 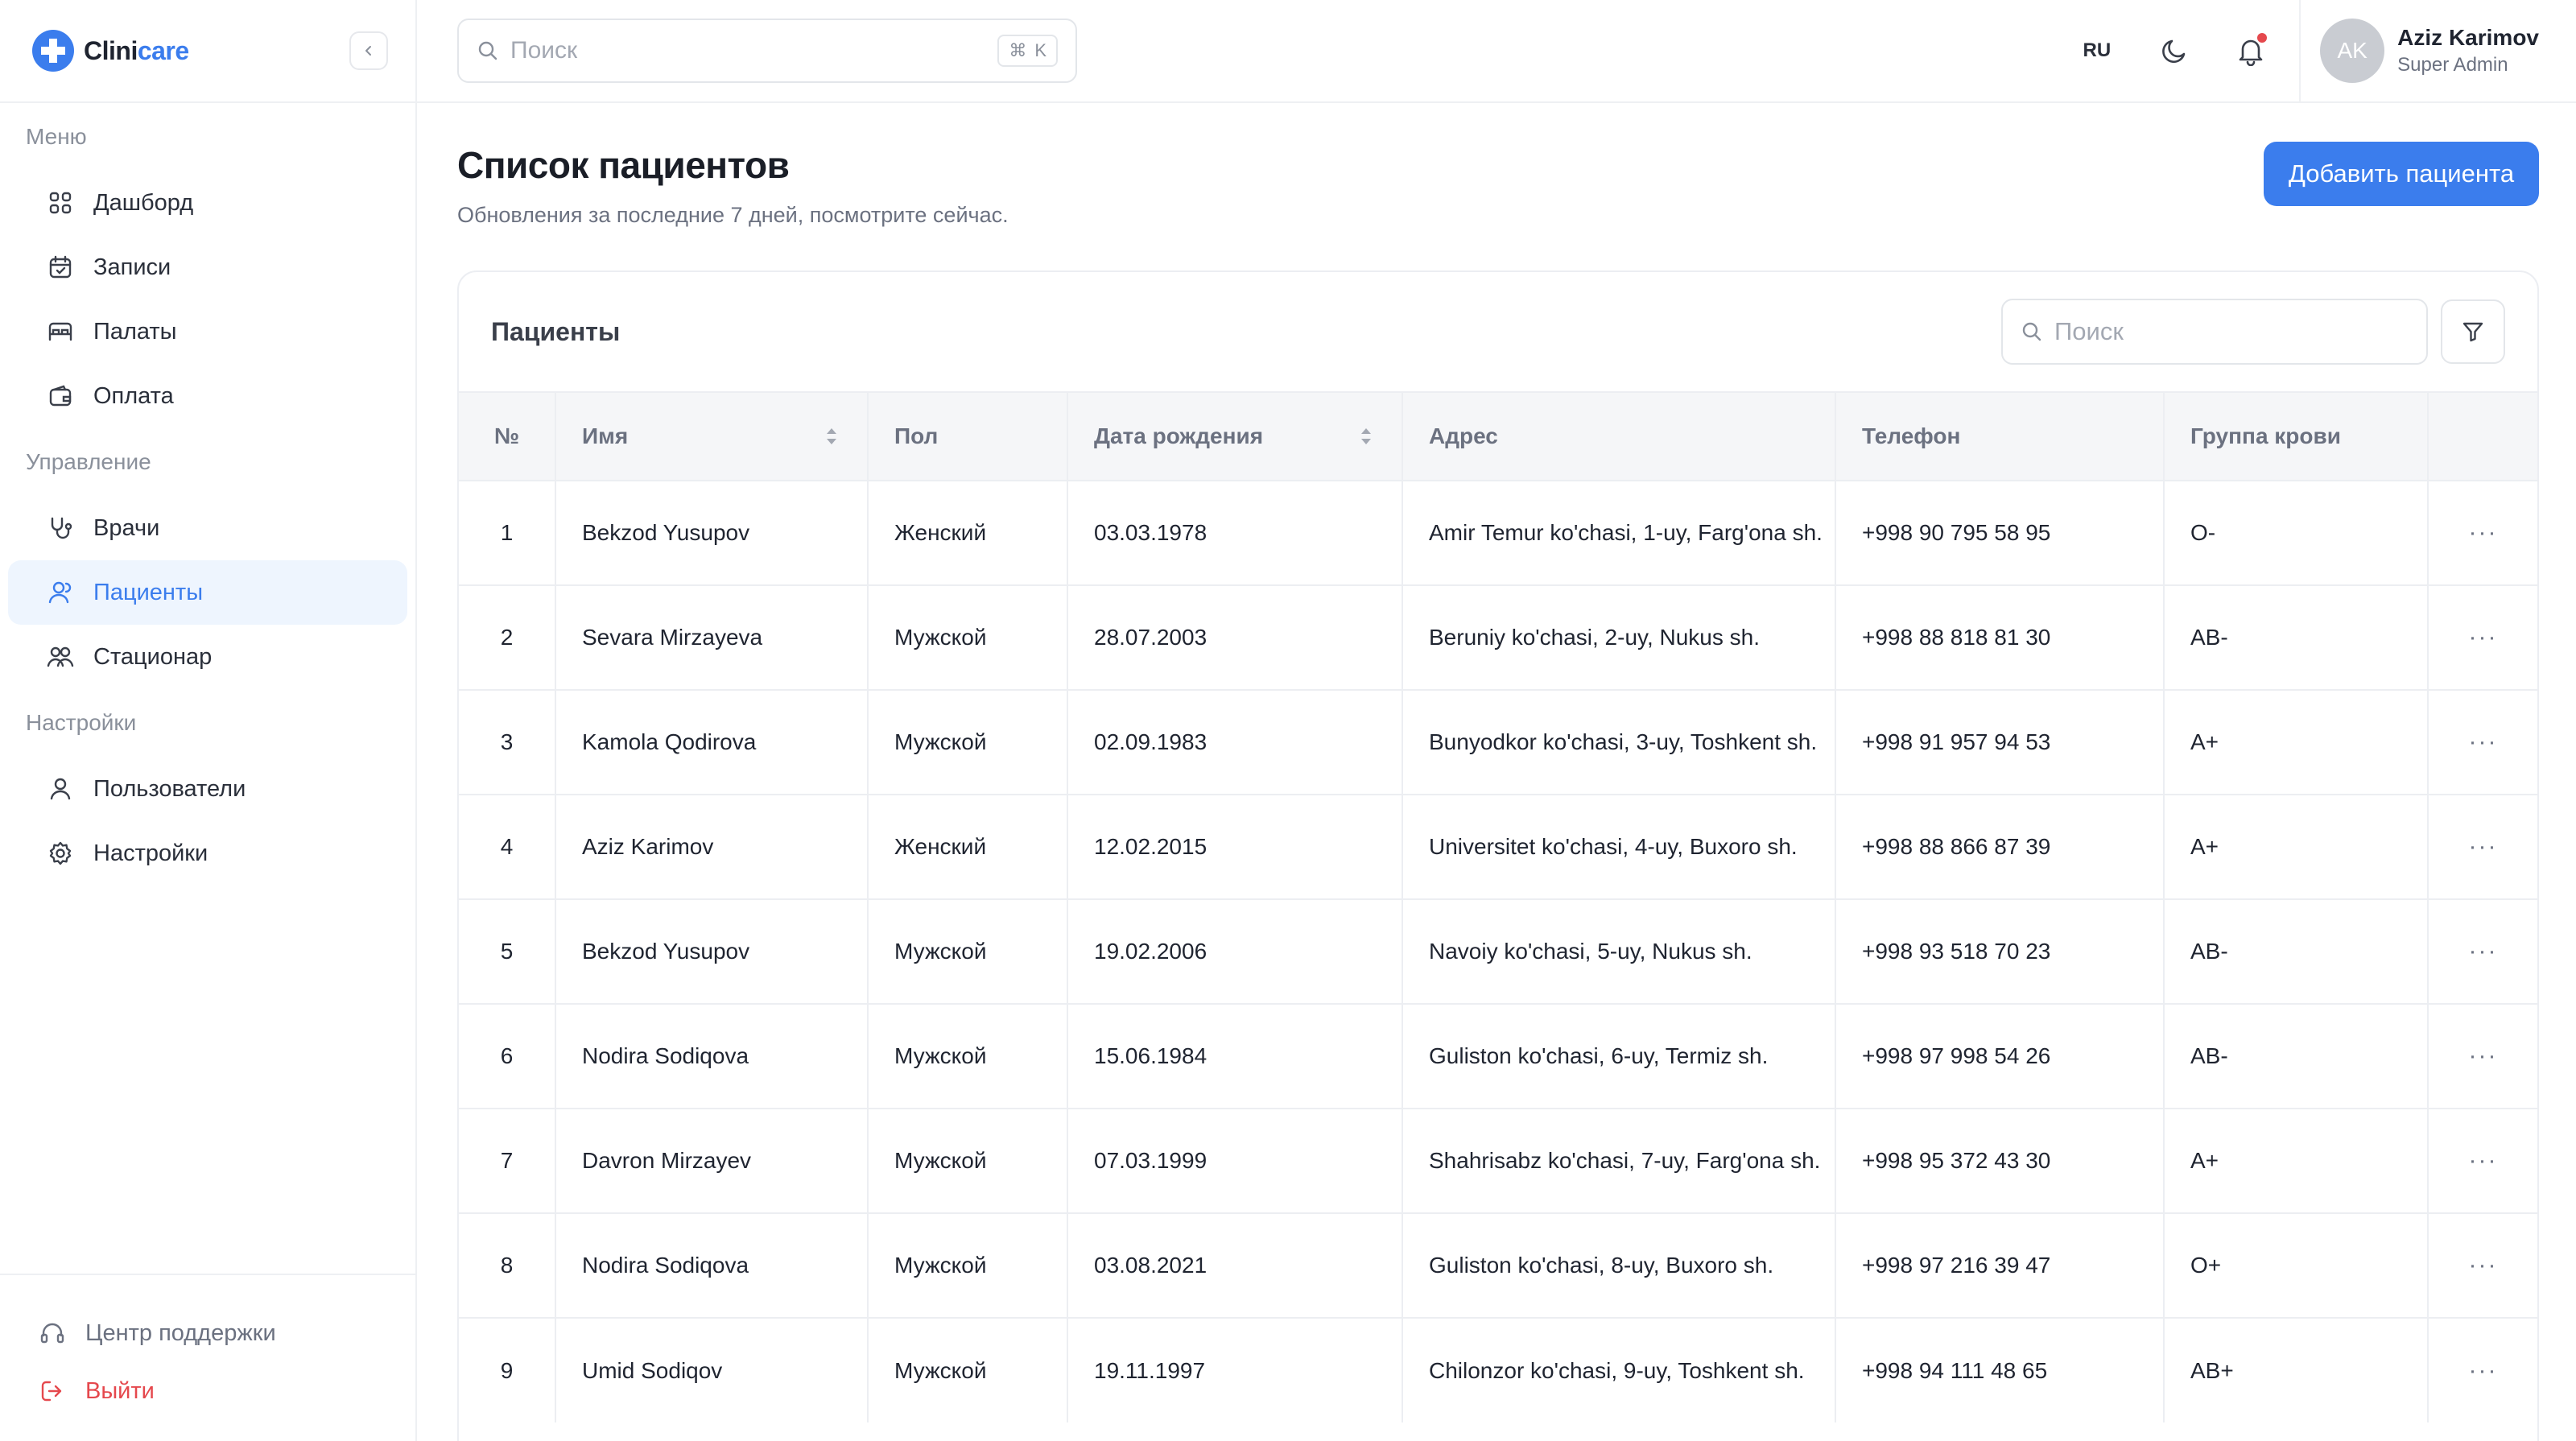 I want to click on sidebar-item-label: Стационар, so click(x=153, y=656).